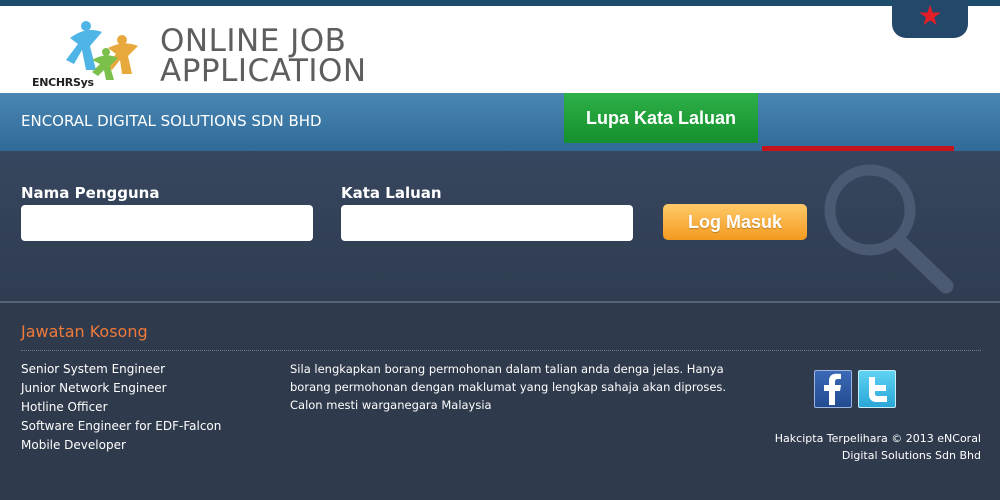 The image size is (1000, 500). What do you see at coordinates (487, 223) in the screenshot?
I see `password-input` at bounding box center [487, 223].